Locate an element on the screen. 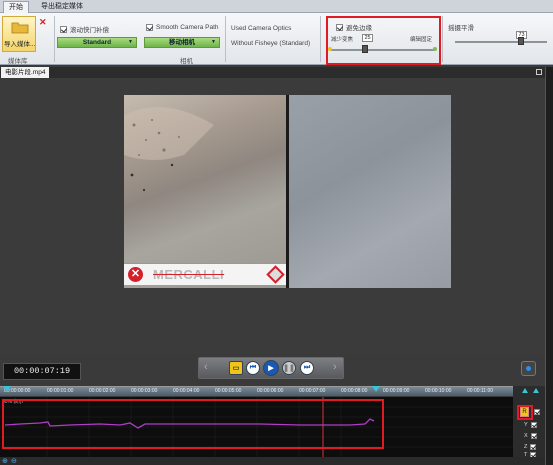 This screenshot has height=465, width=553. ribbon-tabs: 开始 导出稳定媒体 is located at coordinates (276, 6).